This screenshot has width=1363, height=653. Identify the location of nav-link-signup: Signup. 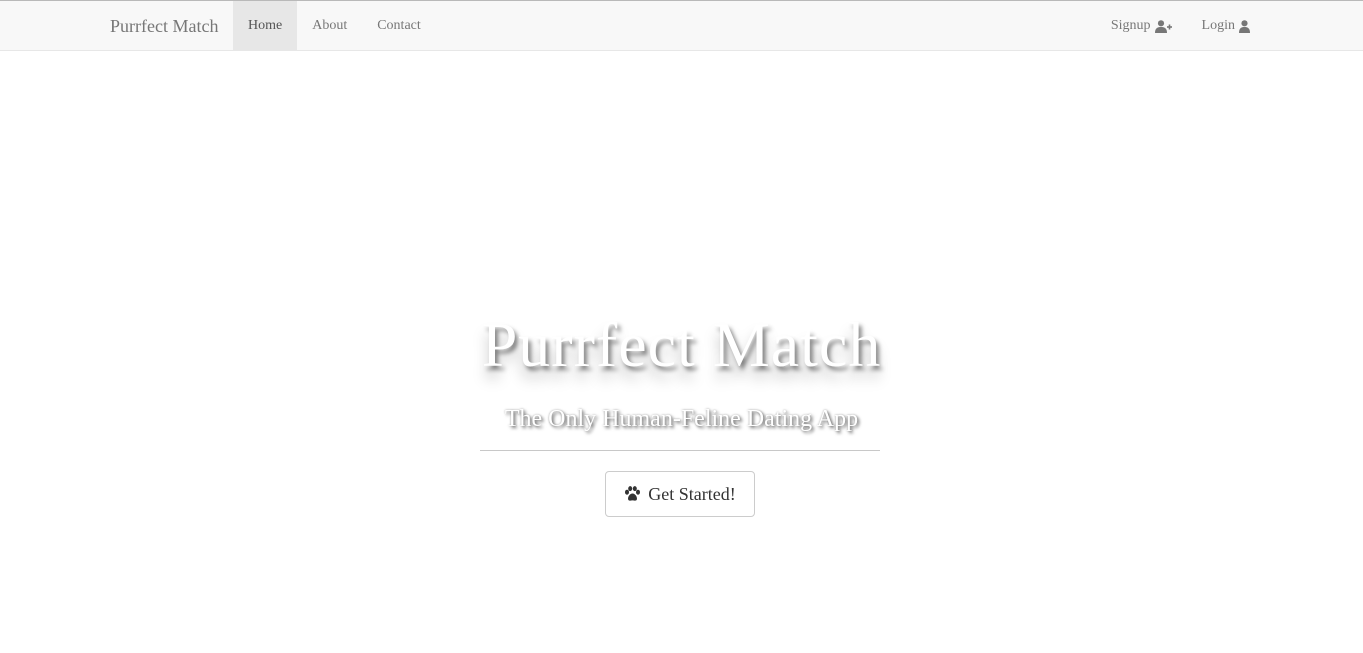
(1141, 26).